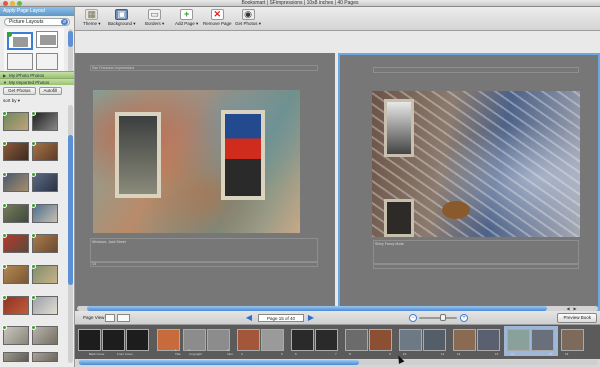 This screenshot has height=367, width=600. I want to click on background-button: ▣ Background ▾, so click(122, 18).